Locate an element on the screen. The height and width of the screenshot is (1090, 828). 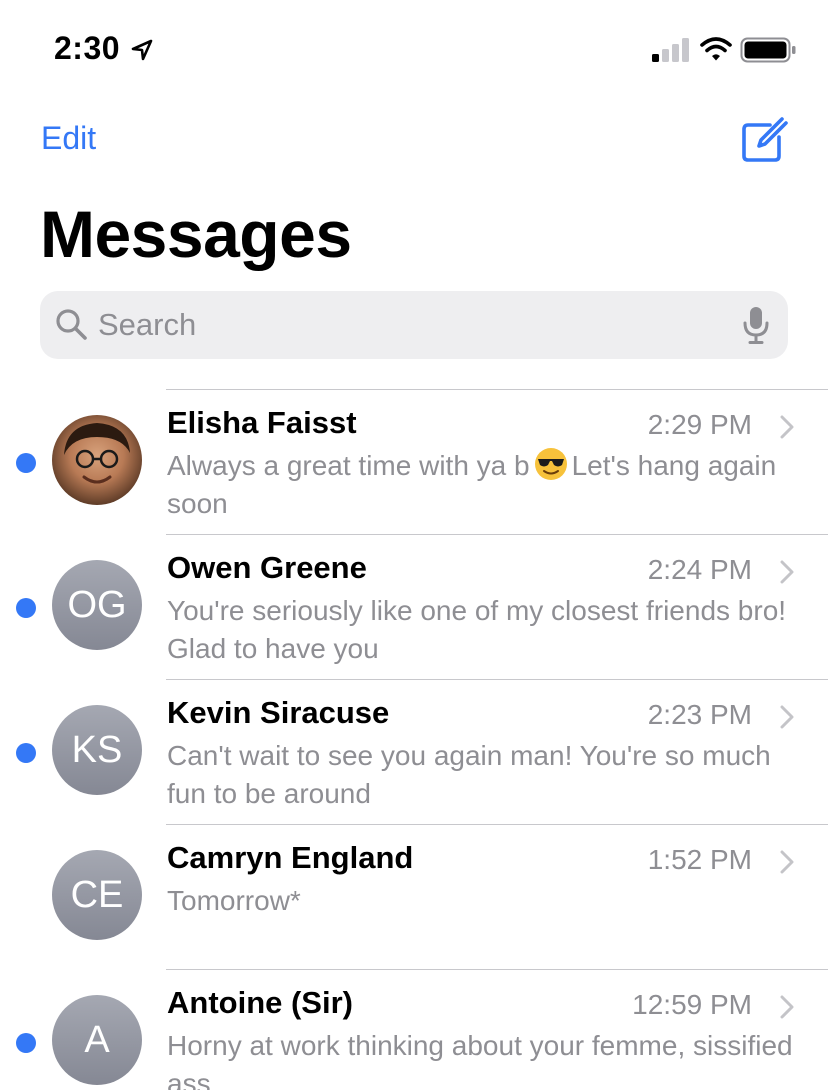
message-time: 2:23 PM is located at coordinates (699, 714).